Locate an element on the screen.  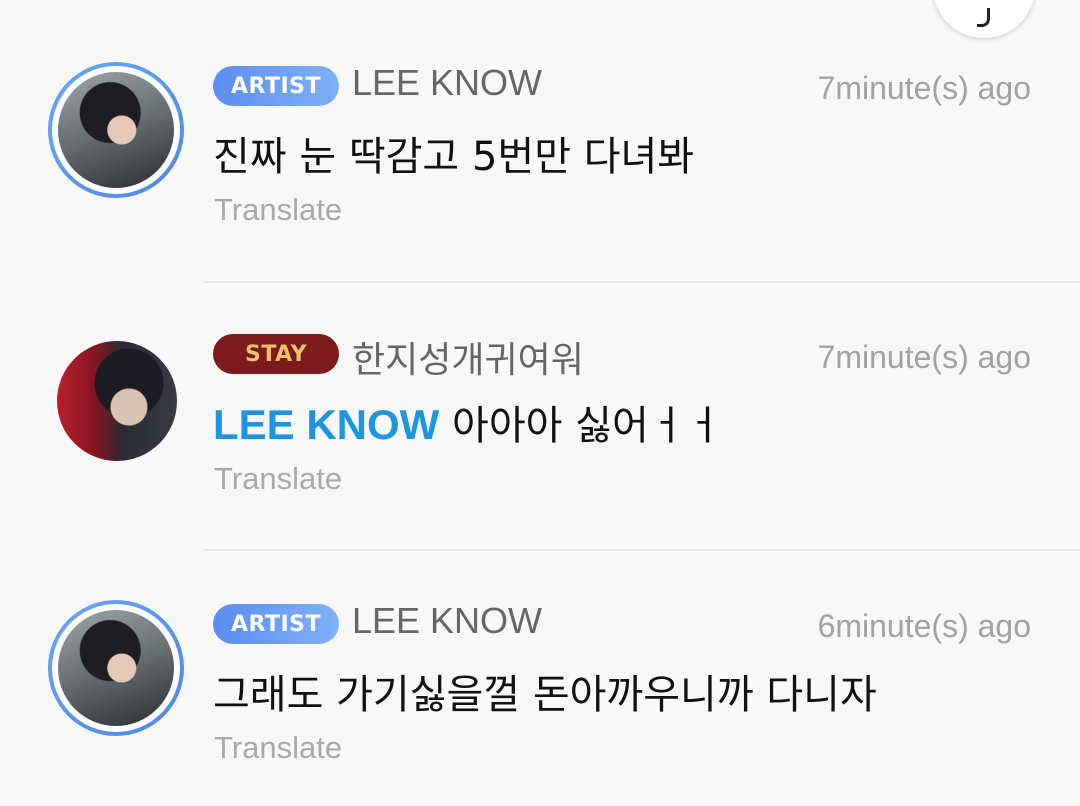
comment-body: 그래도 가기싫을껄 돈아까우니까 다니자 is located at coordinates (545, 695).